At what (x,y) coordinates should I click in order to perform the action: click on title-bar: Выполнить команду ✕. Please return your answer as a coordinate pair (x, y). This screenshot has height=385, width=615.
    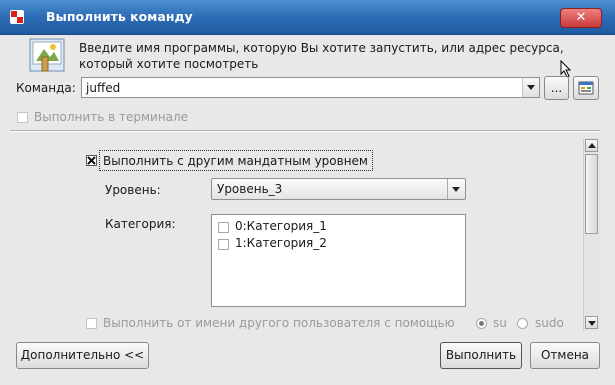
    Looking at the image, I should click on (307, 17).